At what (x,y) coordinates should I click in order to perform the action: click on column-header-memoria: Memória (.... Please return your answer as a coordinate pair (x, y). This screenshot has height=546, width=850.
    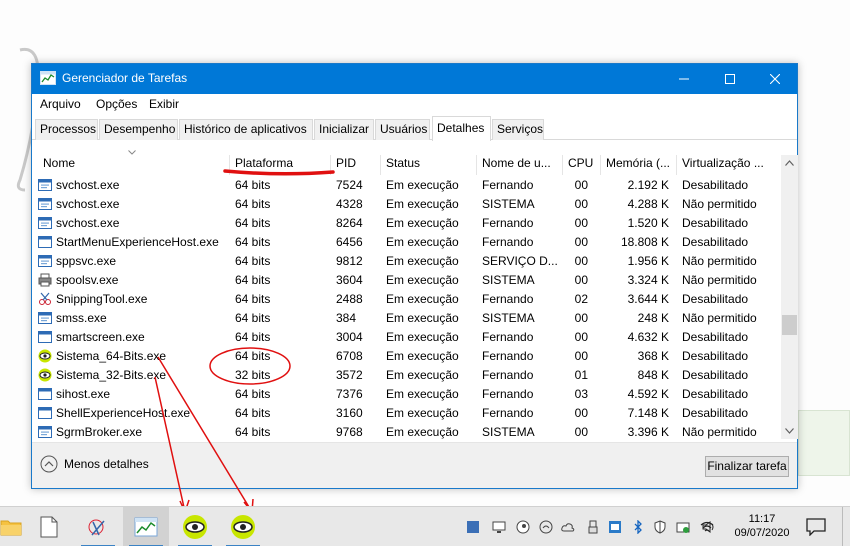
    Looking at the image, I should click on (638, 165).